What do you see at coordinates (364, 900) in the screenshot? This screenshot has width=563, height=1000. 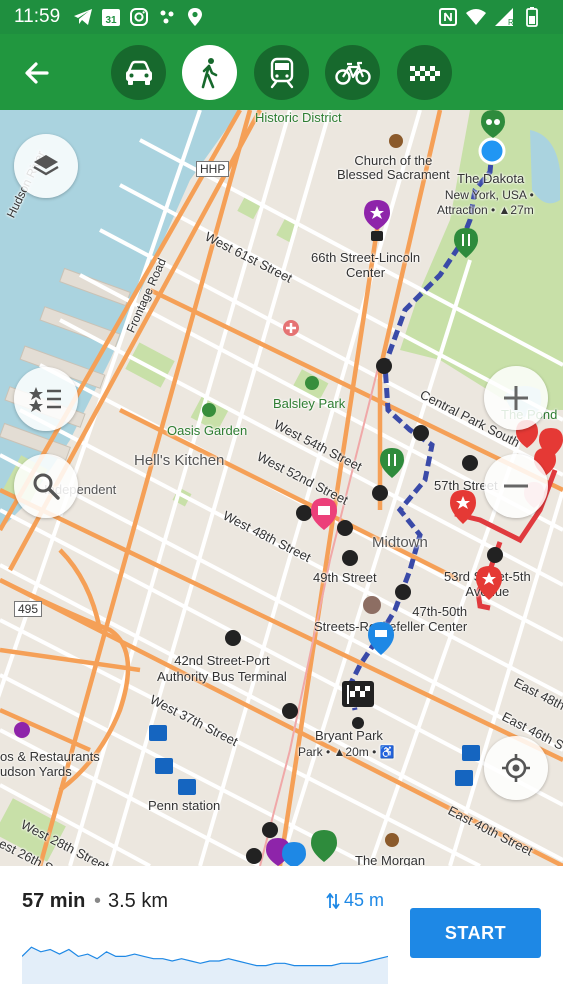 I see `elevation-gain-value: 45 m` at bounding box center [364, 900].